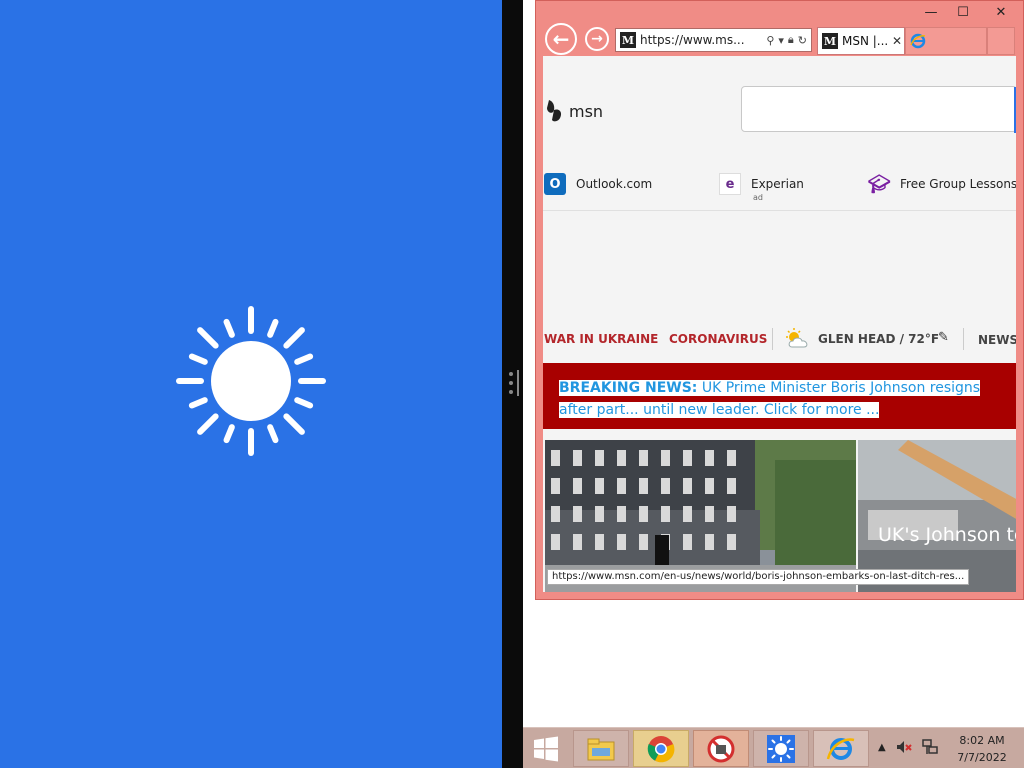  I want to click on internet-explorer-icon, so click(840, 748).